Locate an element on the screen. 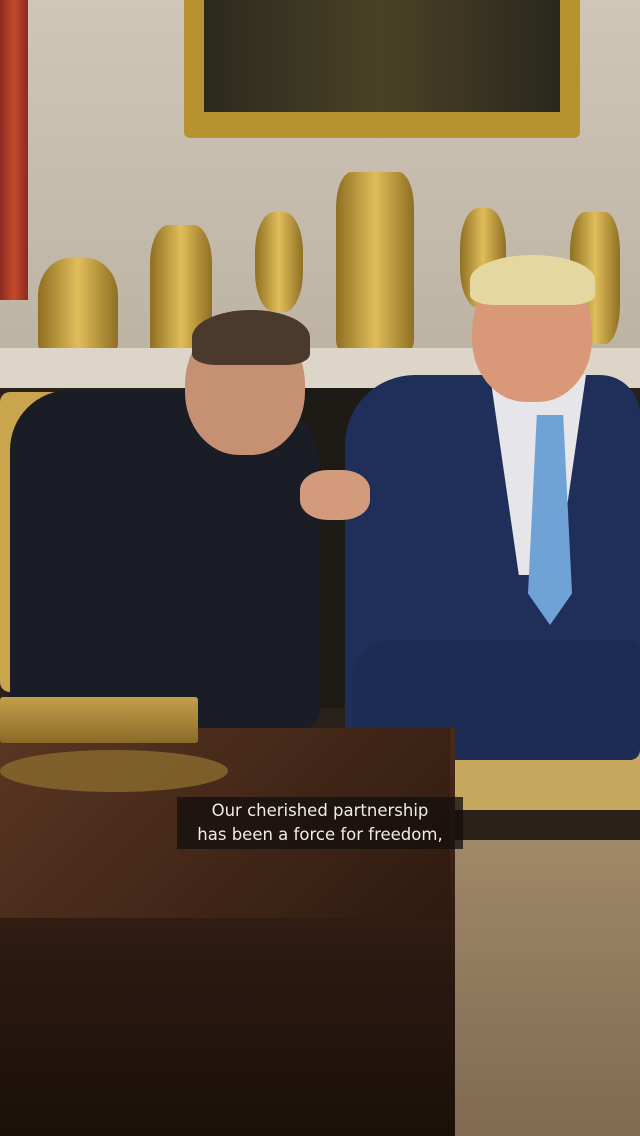  person-right-hair is located at coordinates (532, 280).